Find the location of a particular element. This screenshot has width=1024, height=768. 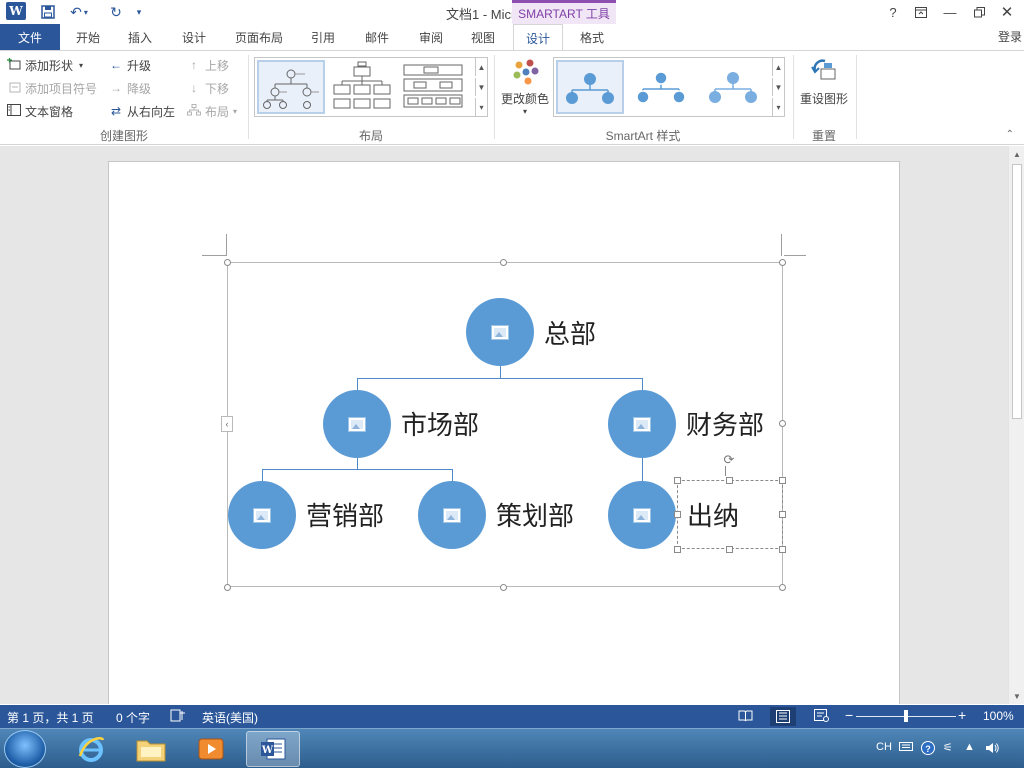

help-button: ? is located at coordinates (893, 12).